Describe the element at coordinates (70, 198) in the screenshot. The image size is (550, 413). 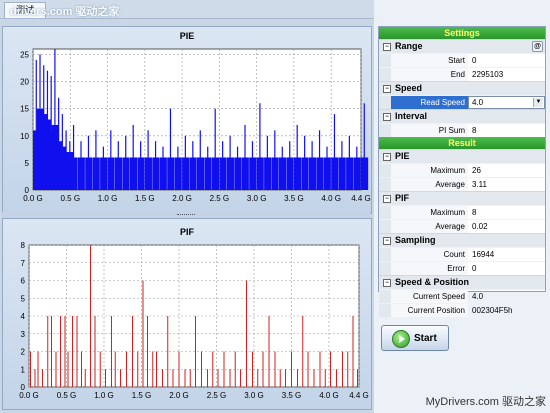
I see `pie-x-tick-label: 0.5 G` at that location.